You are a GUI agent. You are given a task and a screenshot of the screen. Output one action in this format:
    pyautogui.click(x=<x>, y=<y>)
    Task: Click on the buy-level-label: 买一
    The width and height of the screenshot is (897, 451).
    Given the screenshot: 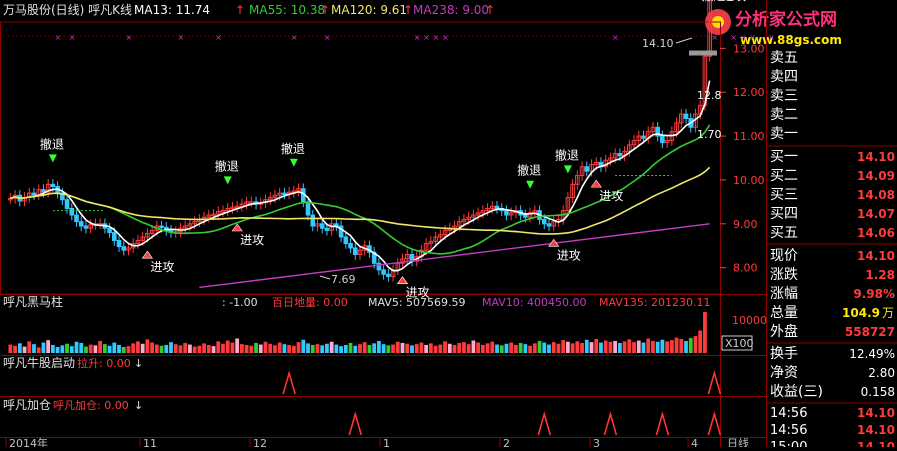 What is the action you would take?
    pyautogui.click(x=784, y=157)
    